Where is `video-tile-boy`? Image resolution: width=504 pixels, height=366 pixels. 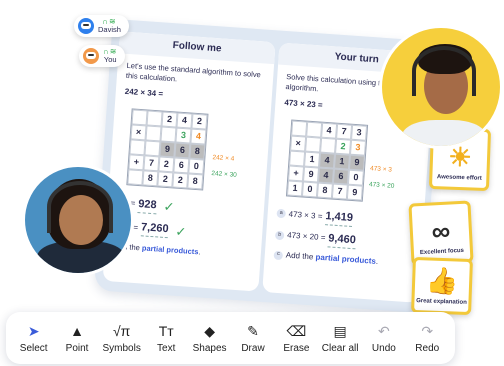 video-tile-boy is located at coordinates (441, 87).